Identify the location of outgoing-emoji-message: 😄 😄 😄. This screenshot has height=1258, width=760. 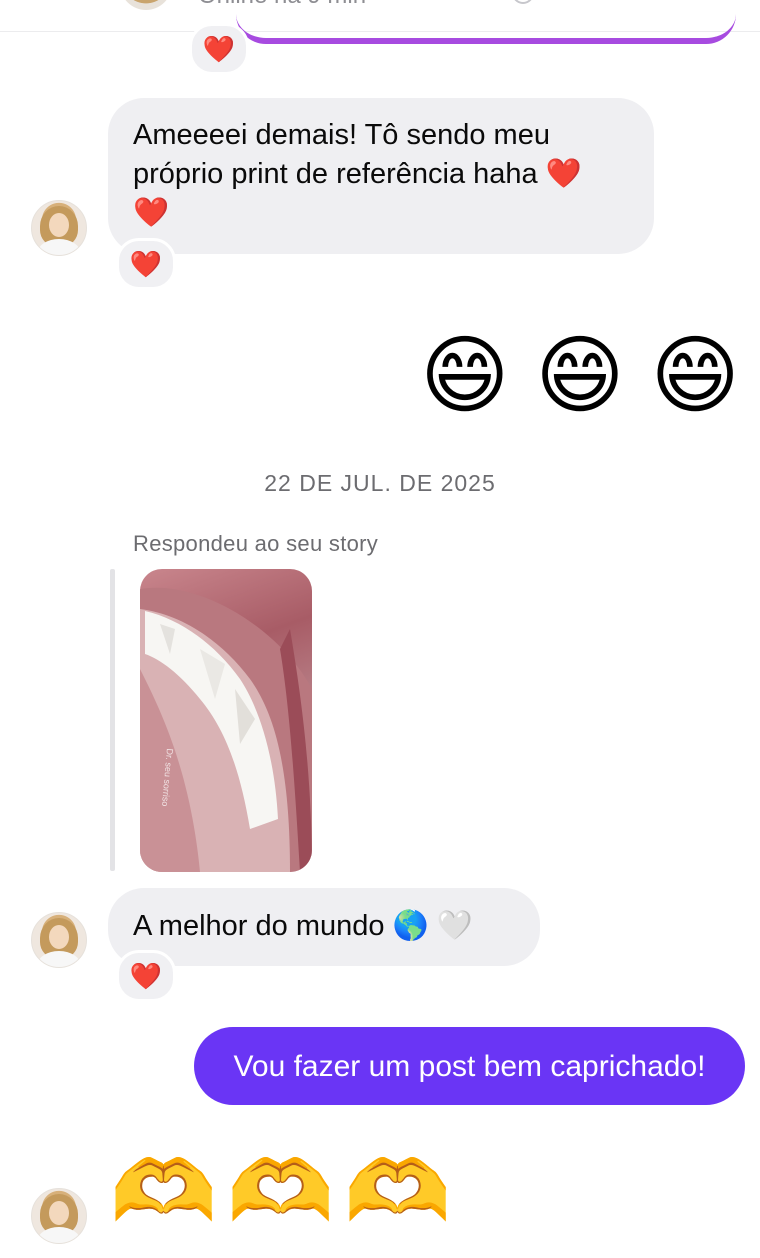
(580, 376).